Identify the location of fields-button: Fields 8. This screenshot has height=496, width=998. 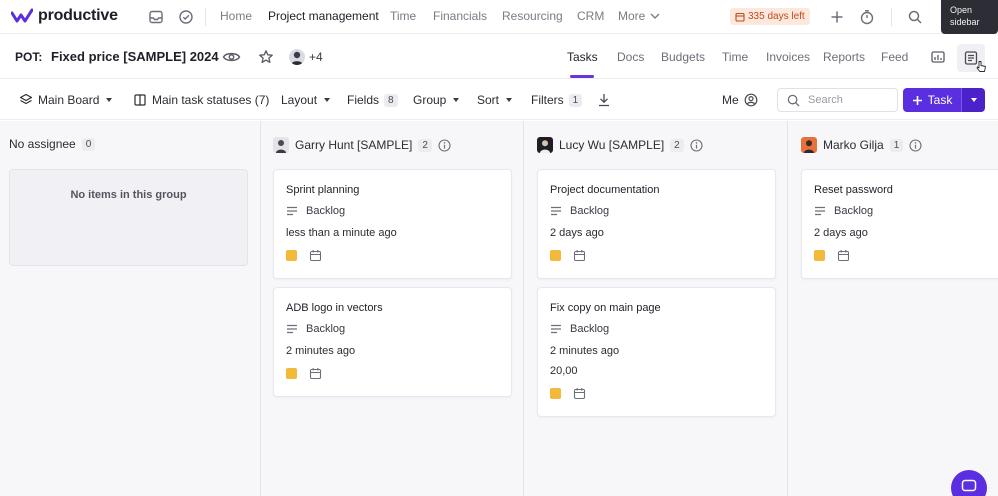
(372, 100).